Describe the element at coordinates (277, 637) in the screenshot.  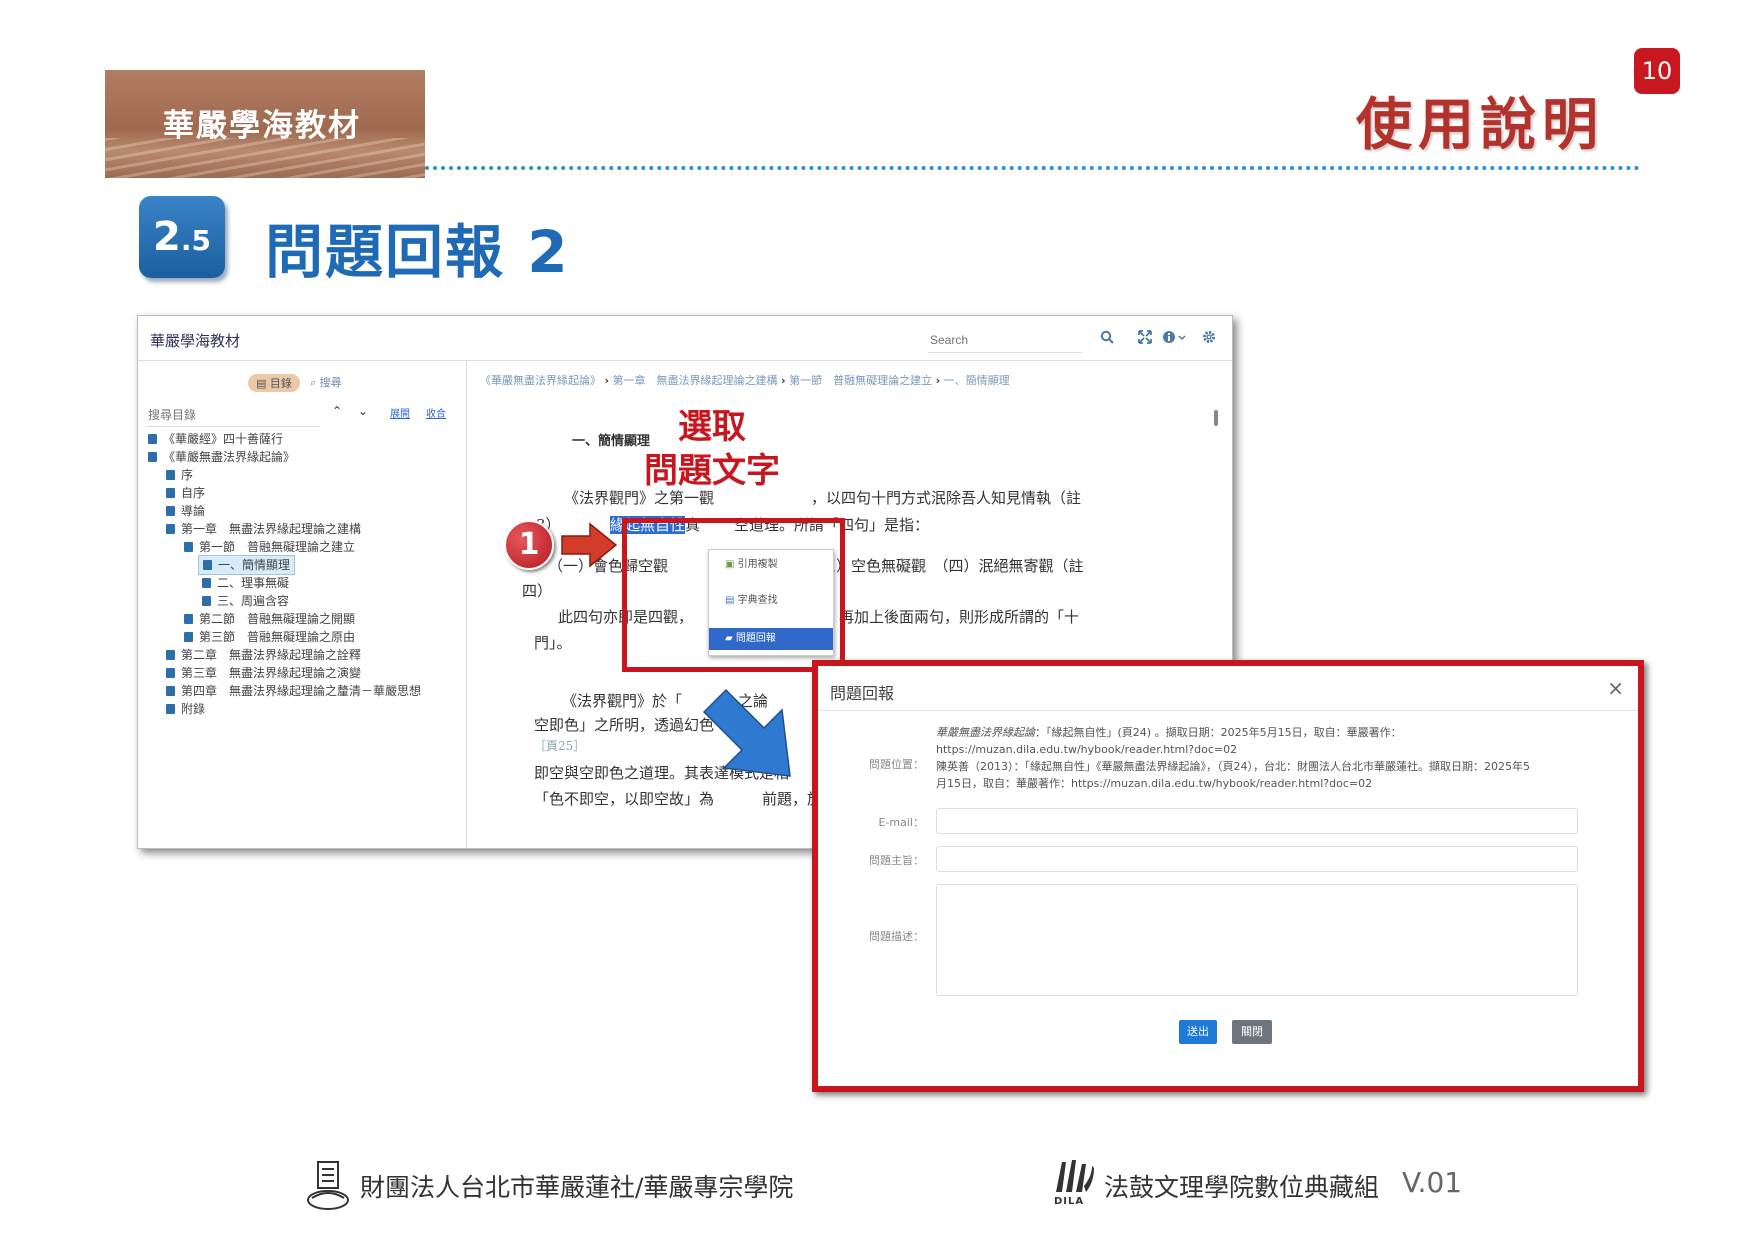
I see `toc-item-label: 第三節 普融無礙理論之原由` at that location.